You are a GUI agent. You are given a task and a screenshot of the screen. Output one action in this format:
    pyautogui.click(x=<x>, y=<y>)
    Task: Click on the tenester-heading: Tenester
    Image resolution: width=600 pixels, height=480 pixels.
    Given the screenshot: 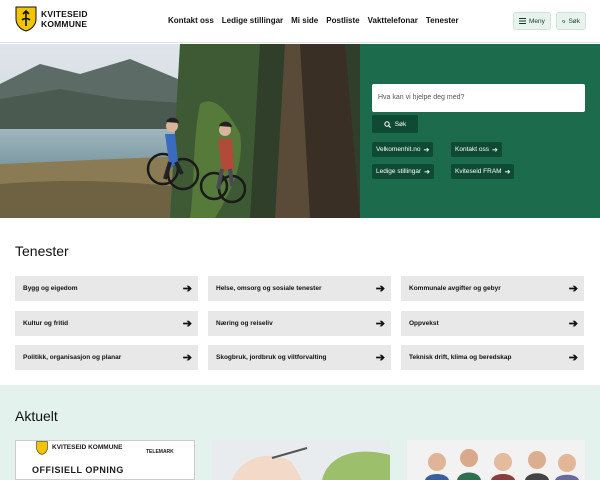 What is the action you would take?
    pyautogui.click(x=42, y=251)
    